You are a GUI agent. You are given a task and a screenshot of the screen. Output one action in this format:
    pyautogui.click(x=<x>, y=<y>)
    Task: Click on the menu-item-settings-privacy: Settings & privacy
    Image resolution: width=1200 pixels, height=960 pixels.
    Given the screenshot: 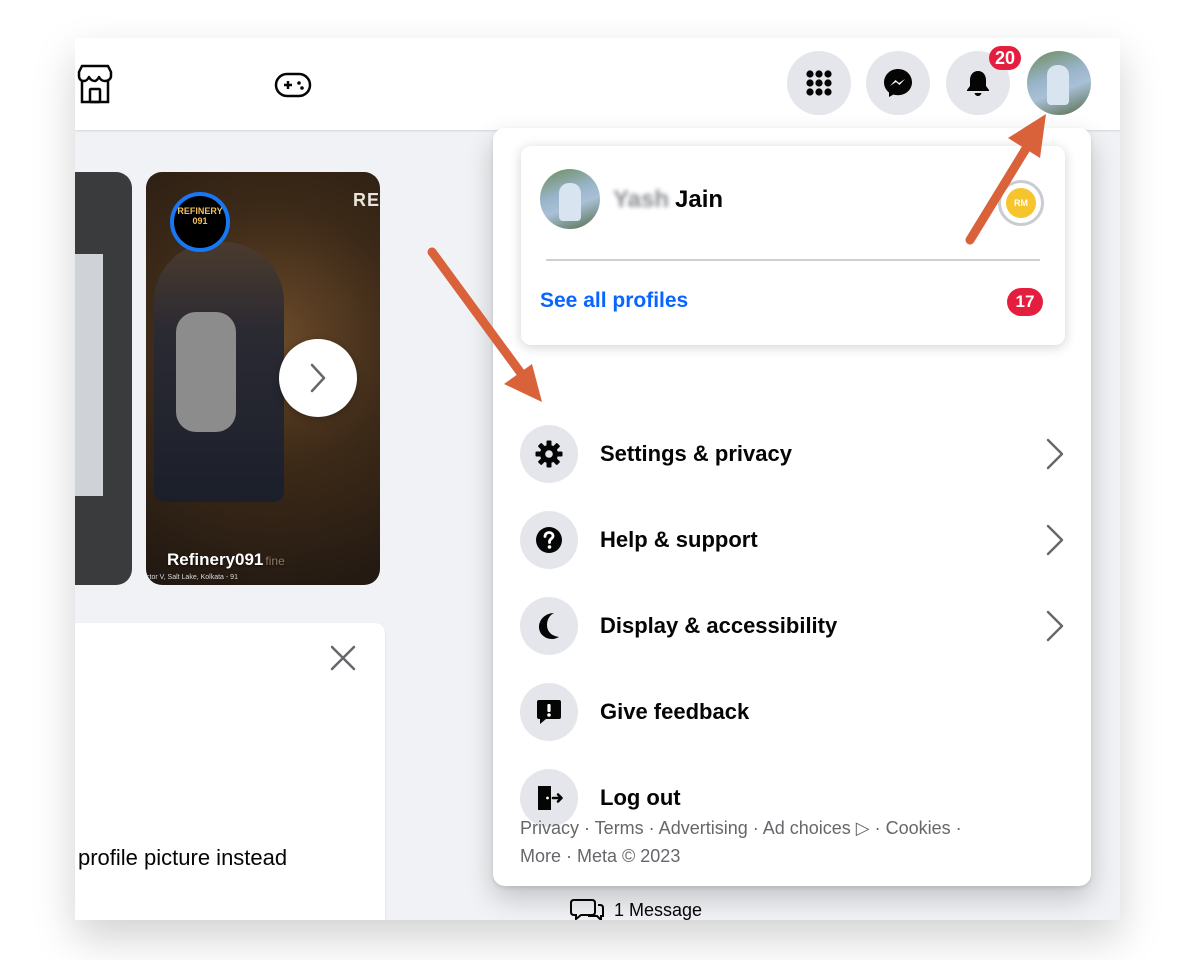 What is the action you would take?
    pyautogui.click(x=792, y=455)
    